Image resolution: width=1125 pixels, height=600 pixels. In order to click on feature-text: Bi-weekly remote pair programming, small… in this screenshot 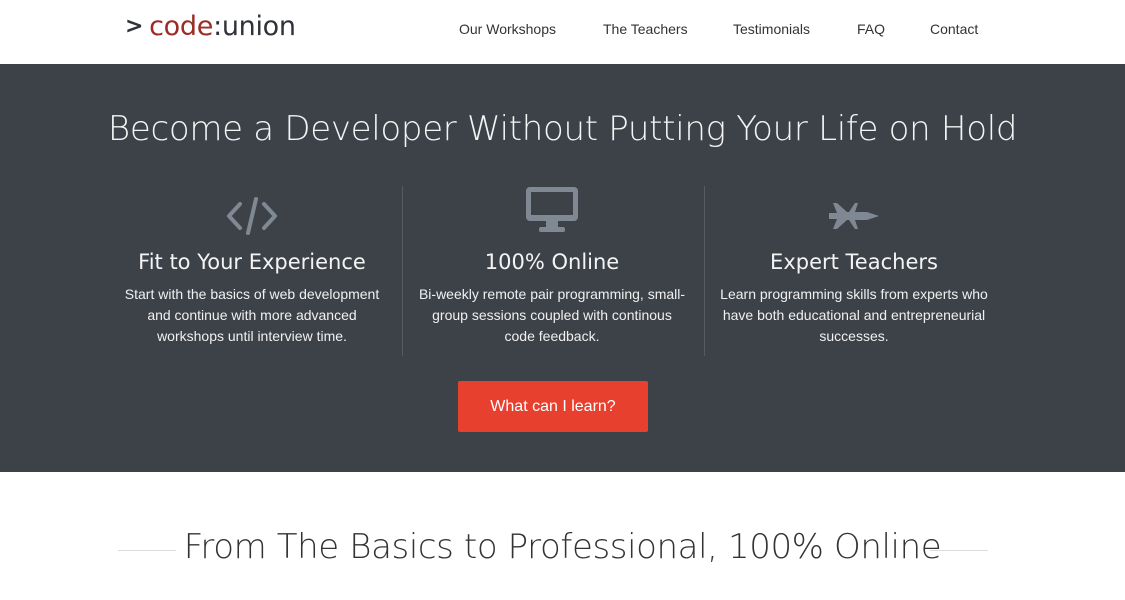, I will do `click(552, 315)`.